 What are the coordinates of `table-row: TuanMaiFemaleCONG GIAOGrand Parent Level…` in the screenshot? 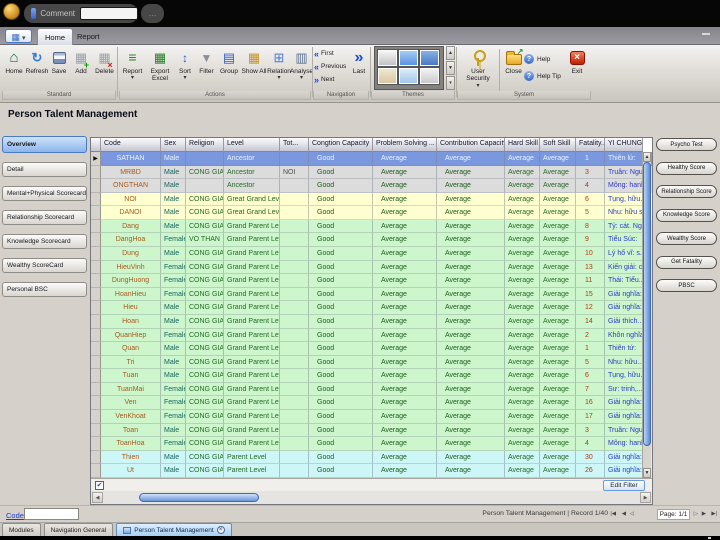 It's located at (371, 389).